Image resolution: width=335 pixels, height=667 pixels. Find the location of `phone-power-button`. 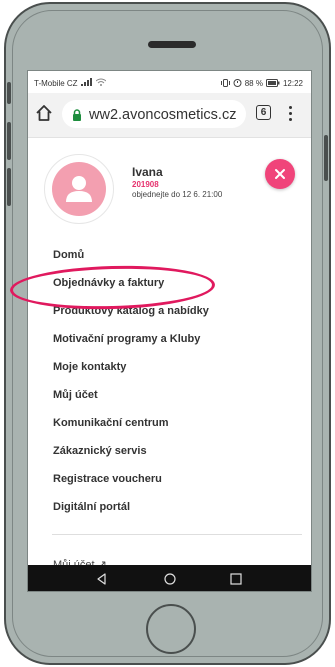

phone-power-button is located at coordinates (326, 158).